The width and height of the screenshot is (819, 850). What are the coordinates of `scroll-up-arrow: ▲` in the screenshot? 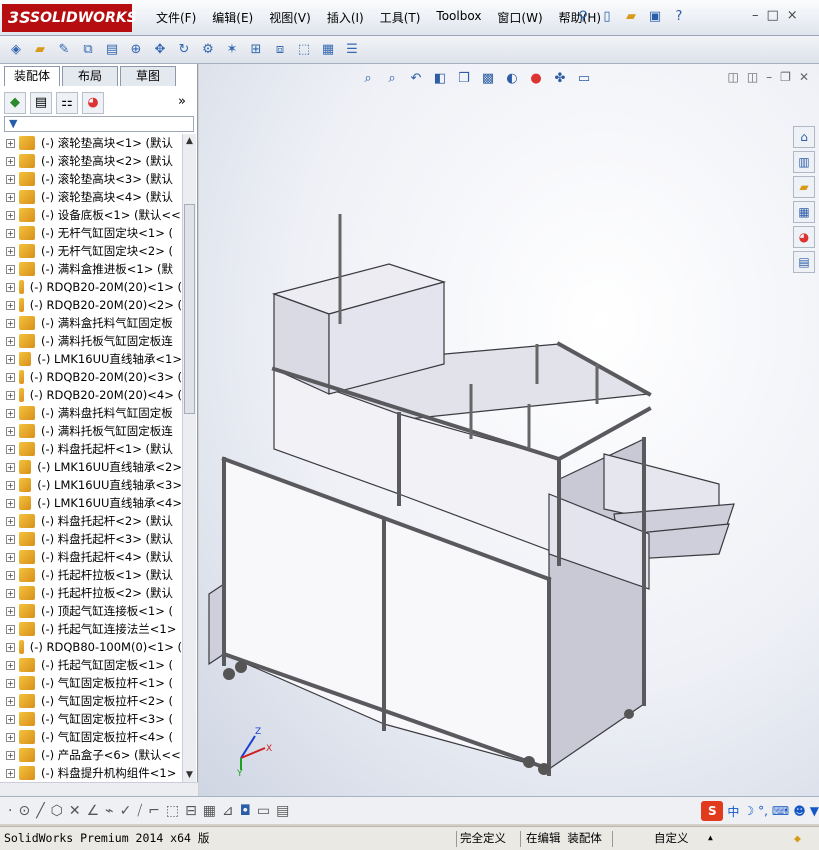 It's located at (189, 141).